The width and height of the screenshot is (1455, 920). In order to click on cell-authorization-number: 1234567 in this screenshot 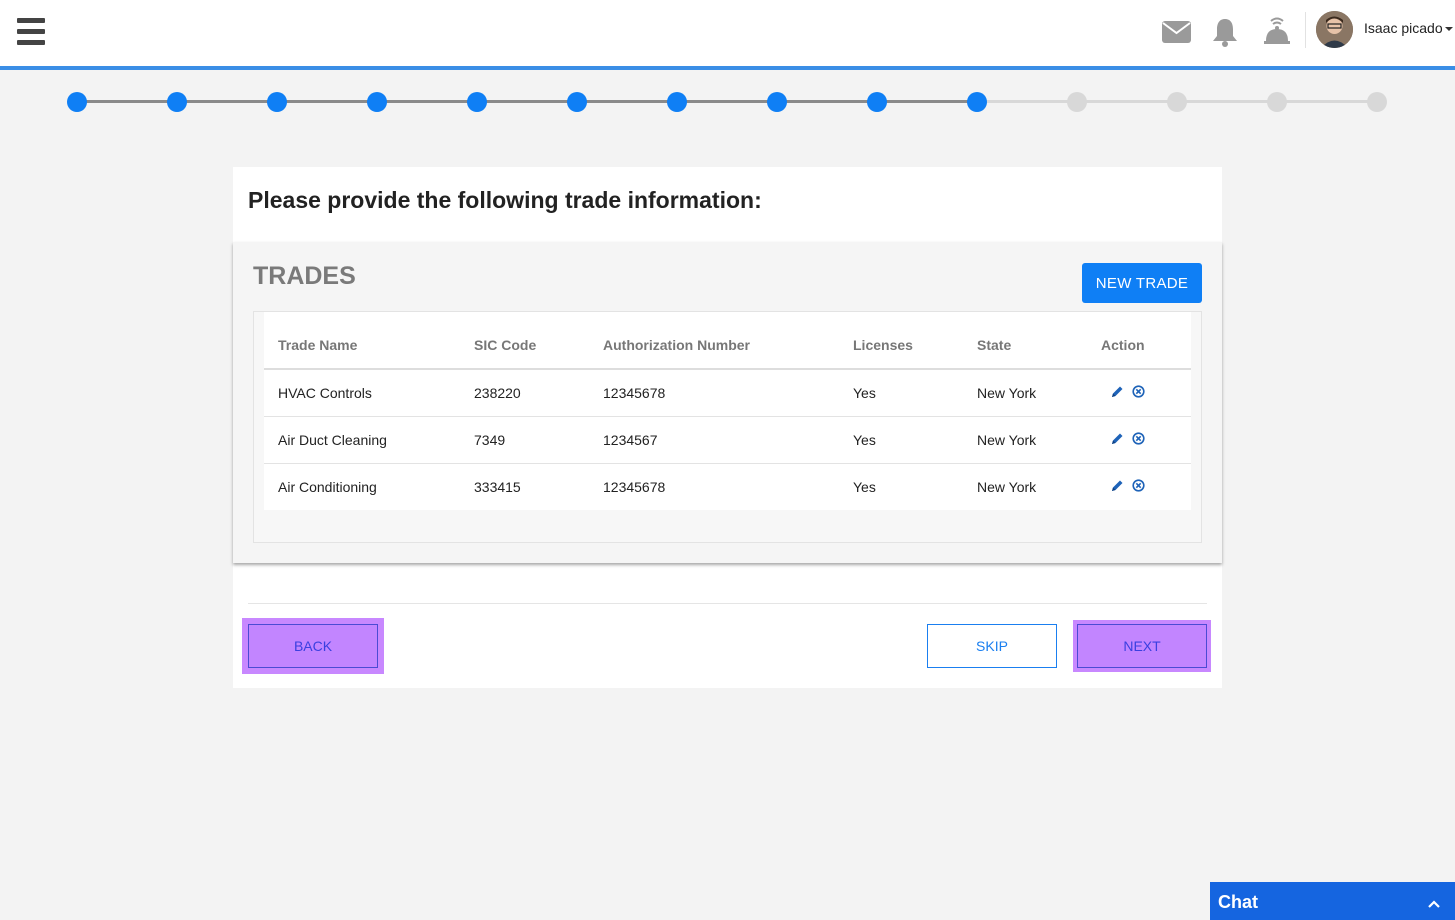, I will do `click(714, 440)`.